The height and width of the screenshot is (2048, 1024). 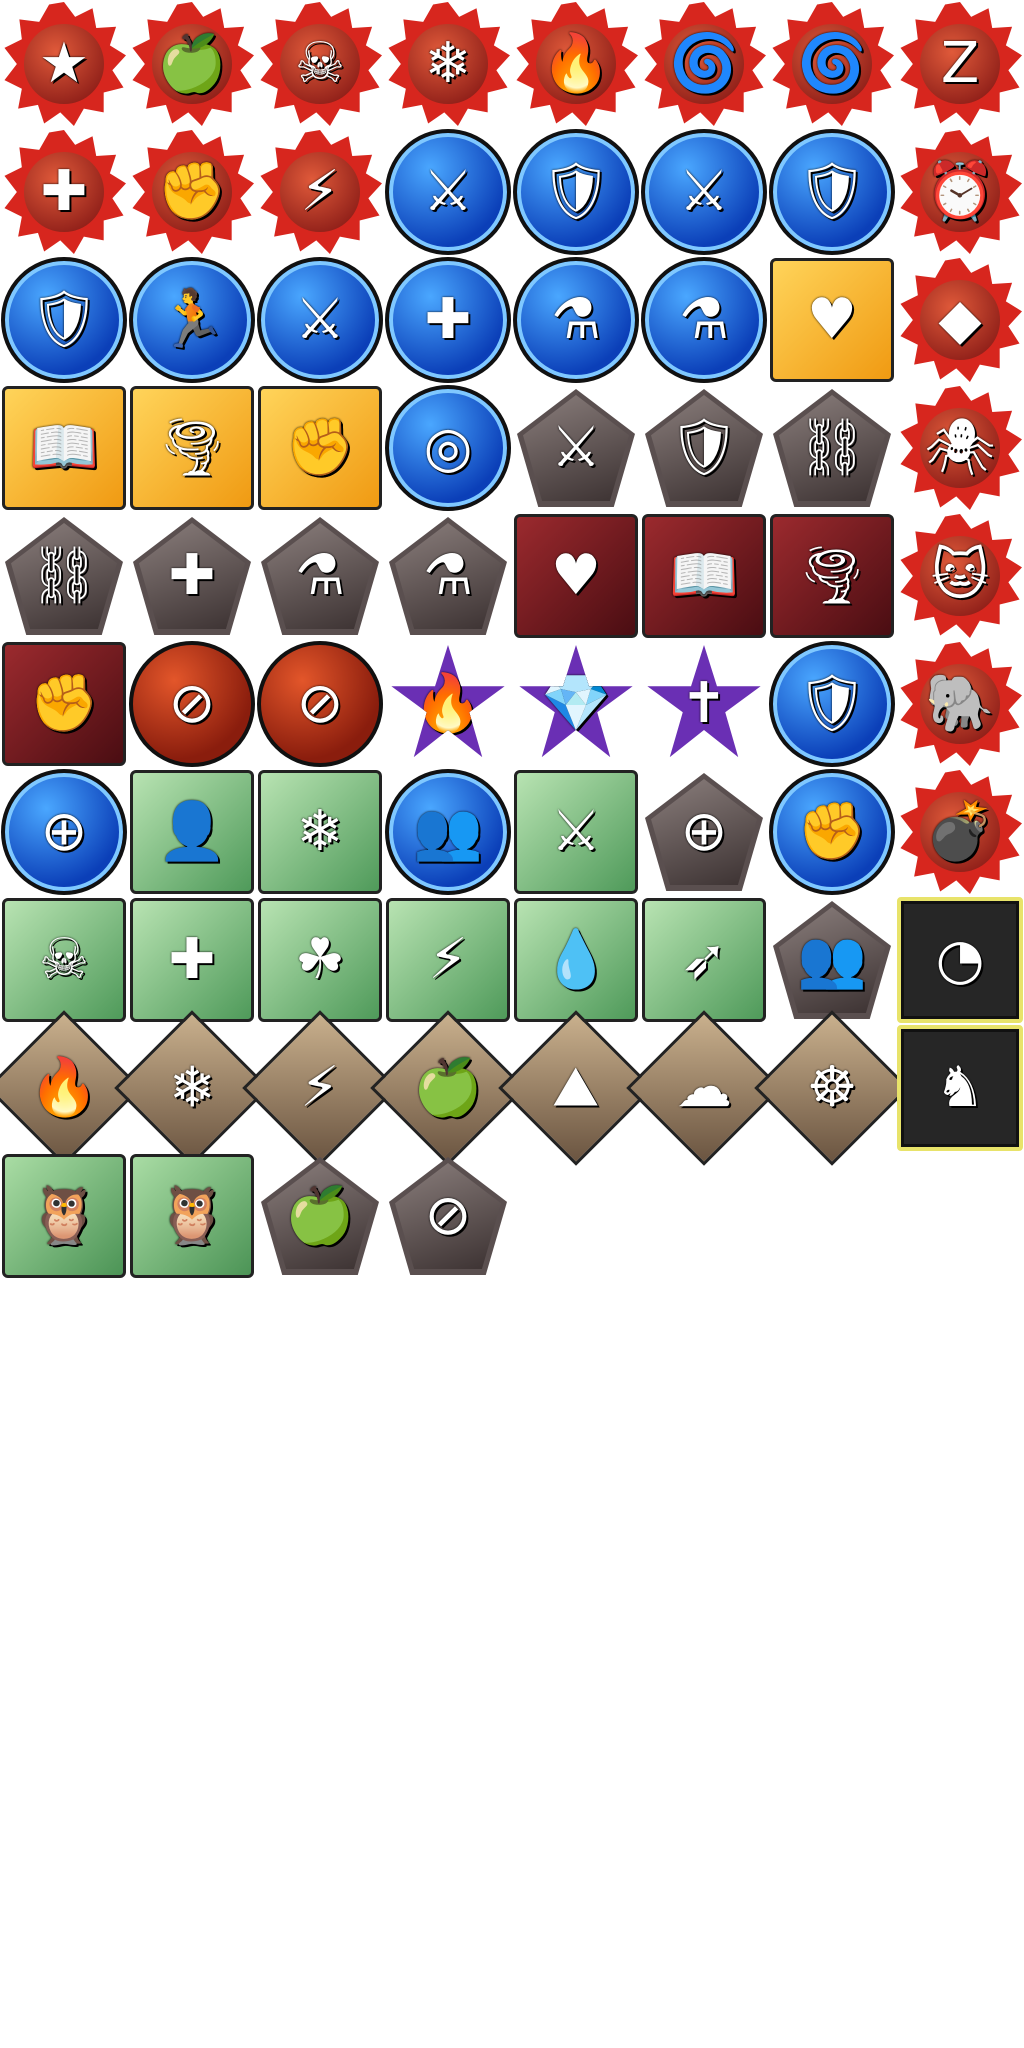 What do you see at coordinates (576, 575) in the screenshot?
I see `dark-stitched-heart-icon-glyph: ♥` at bounding box center [576, 575].